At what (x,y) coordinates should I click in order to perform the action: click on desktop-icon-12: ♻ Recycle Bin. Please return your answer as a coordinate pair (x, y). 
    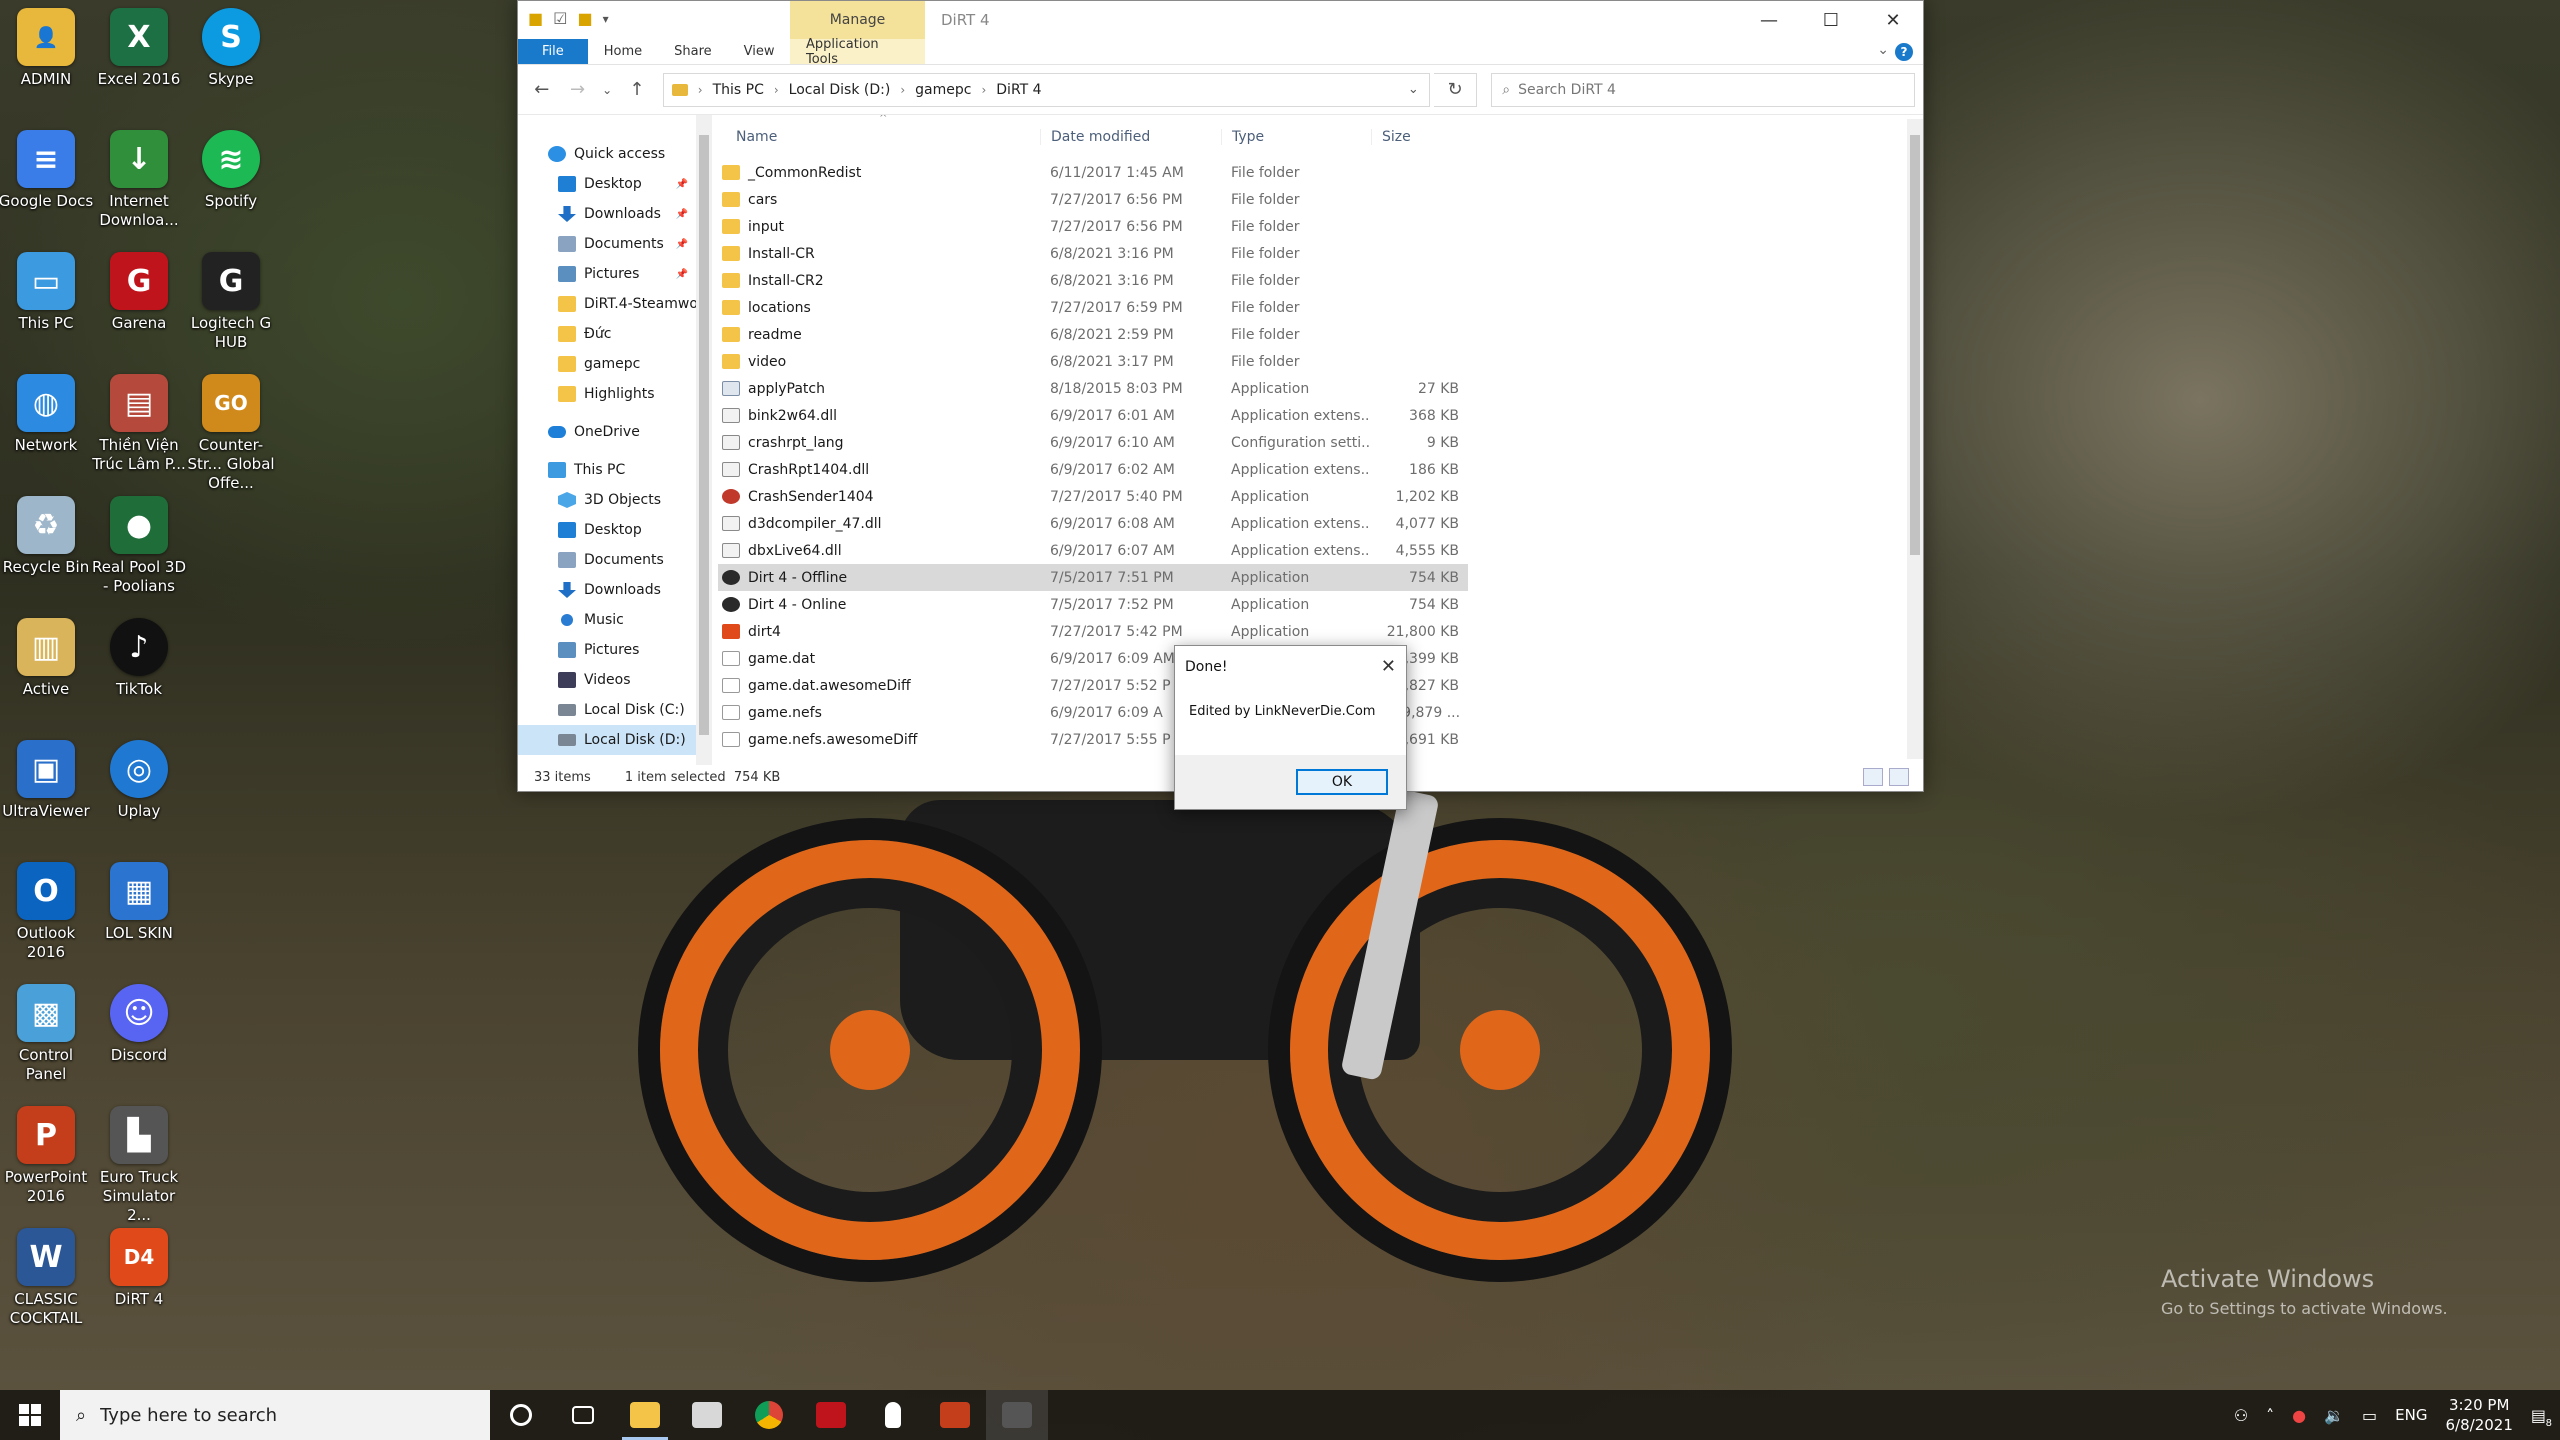
    Looking at the image, I should click on (47, 536).